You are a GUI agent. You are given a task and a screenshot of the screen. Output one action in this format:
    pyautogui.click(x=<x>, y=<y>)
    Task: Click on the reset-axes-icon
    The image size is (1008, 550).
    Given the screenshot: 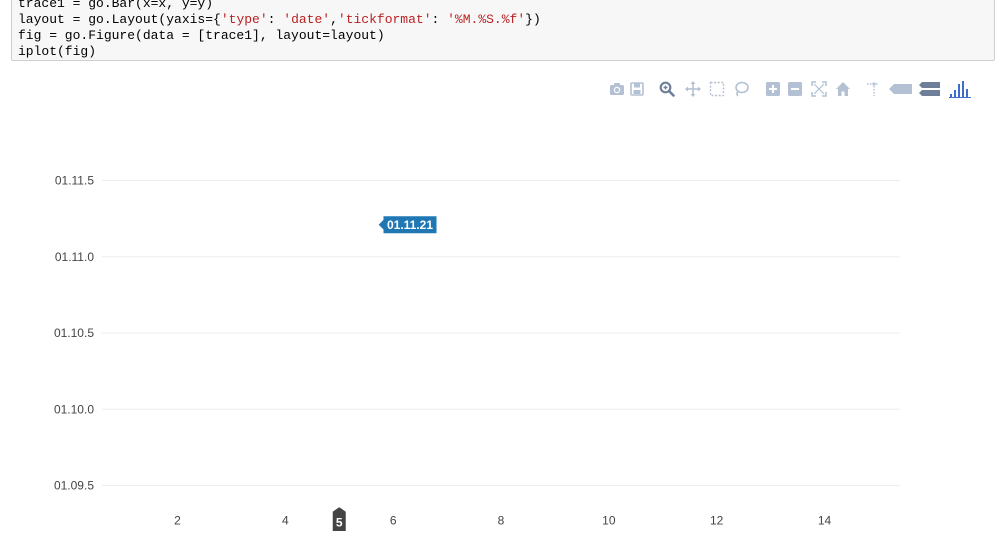 What is the action you would take?
    pyautogui.click(x=843, y=89)
    